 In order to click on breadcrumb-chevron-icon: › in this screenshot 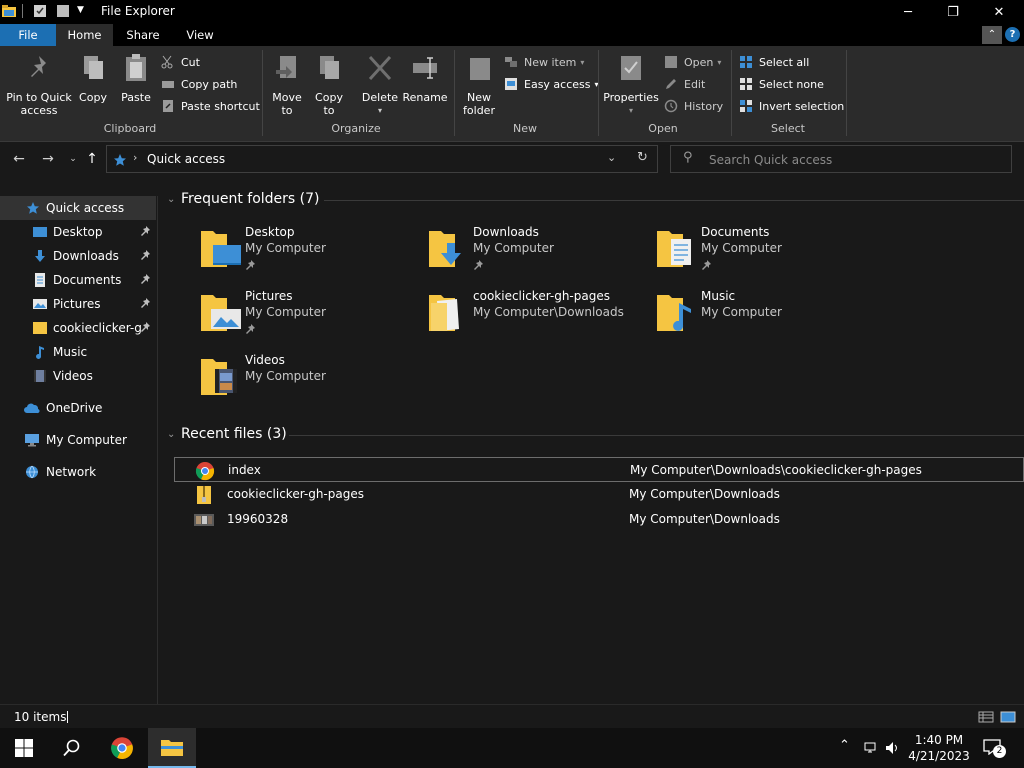, I will do `click(135, 157)`.